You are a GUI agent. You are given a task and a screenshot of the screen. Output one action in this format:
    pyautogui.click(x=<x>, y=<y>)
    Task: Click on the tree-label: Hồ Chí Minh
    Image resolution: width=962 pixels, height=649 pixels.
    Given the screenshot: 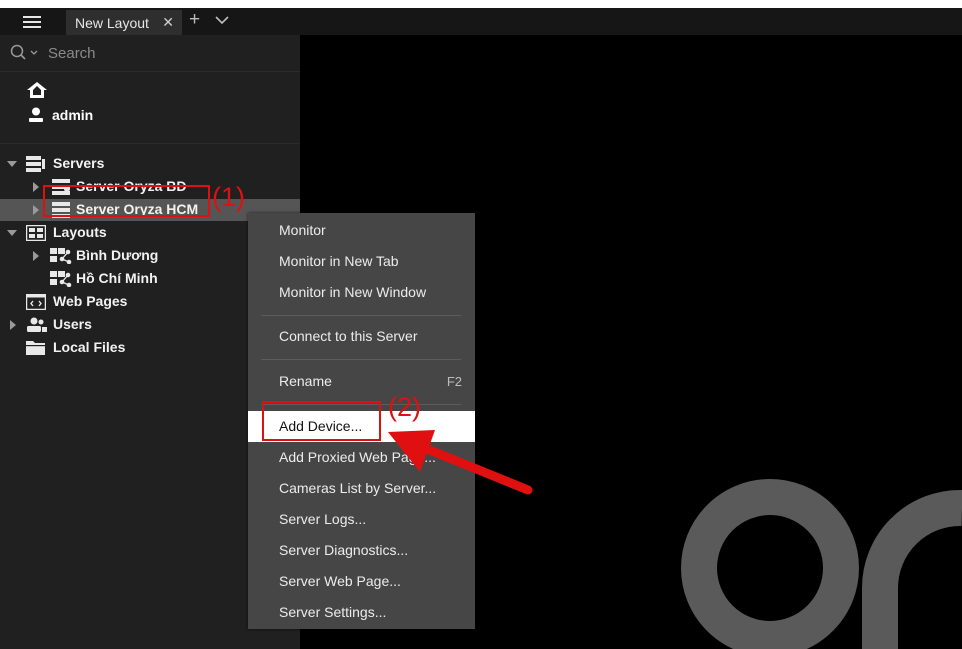 What is the action you would take?
    pyautogui.click(x=117, y=278)
    